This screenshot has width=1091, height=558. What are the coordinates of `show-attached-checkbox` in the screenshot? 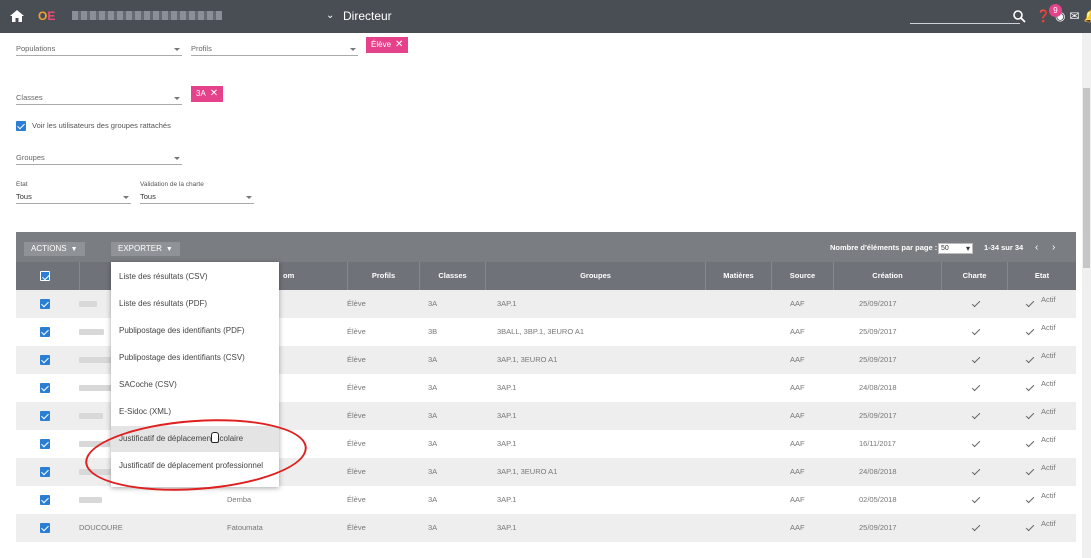 It's located at (21, 126).